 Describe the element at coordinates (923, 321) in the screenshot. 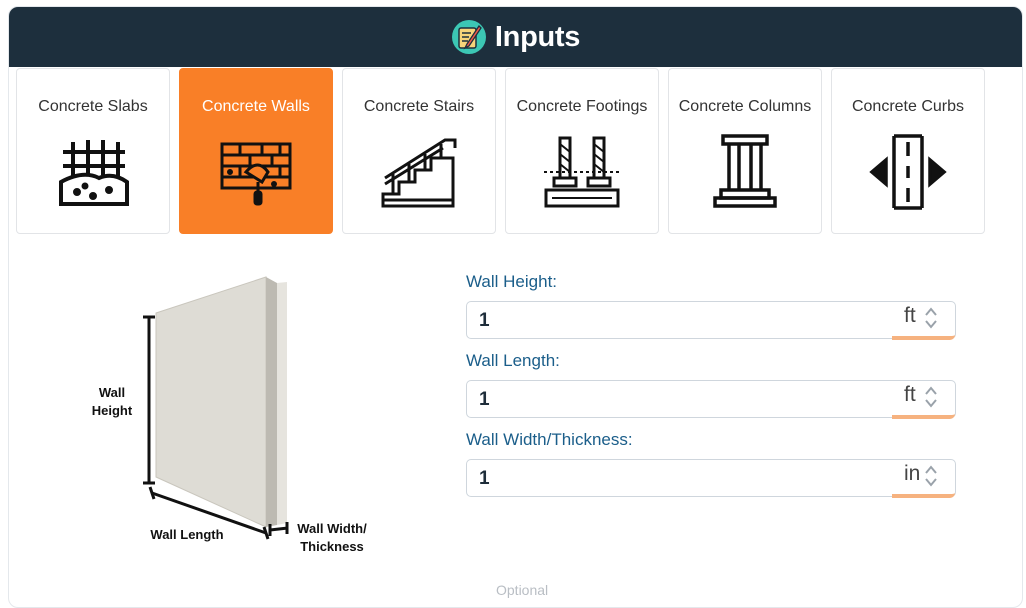

I see `wall-height-unit-select: ft` at that location.